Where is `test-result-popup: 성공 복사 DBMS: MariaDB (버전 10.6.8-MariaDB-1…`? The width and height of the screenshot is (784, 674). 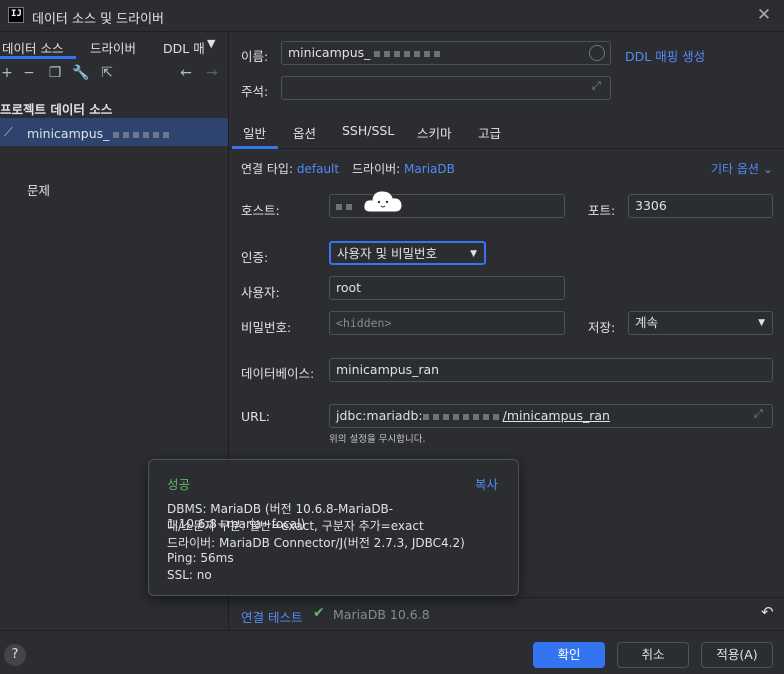 test-result-popup: 성공 복사 DBMS: MariaDB (버전 10.6.8-MariaDB-1… is located at coordinates (333, 527).